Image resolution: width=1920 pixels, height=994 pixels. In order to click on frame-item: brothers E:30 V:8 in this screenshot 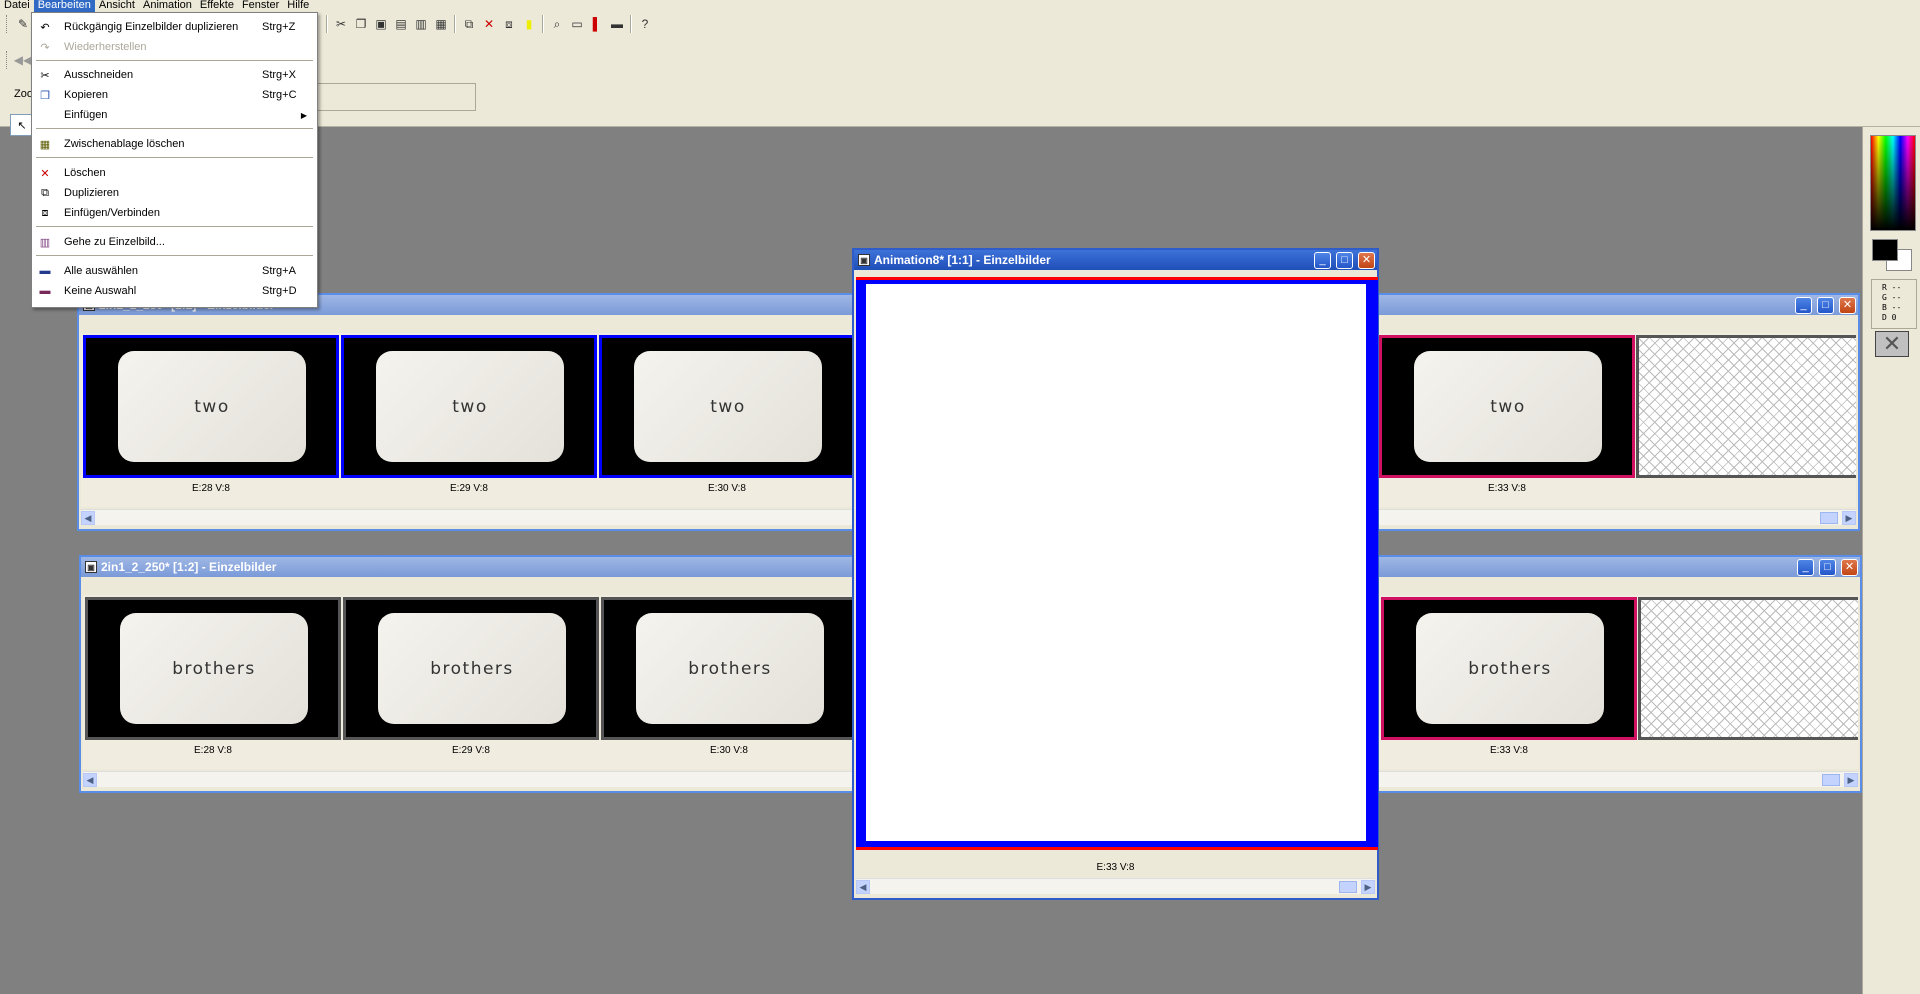, I will do `click(729, 676)`.